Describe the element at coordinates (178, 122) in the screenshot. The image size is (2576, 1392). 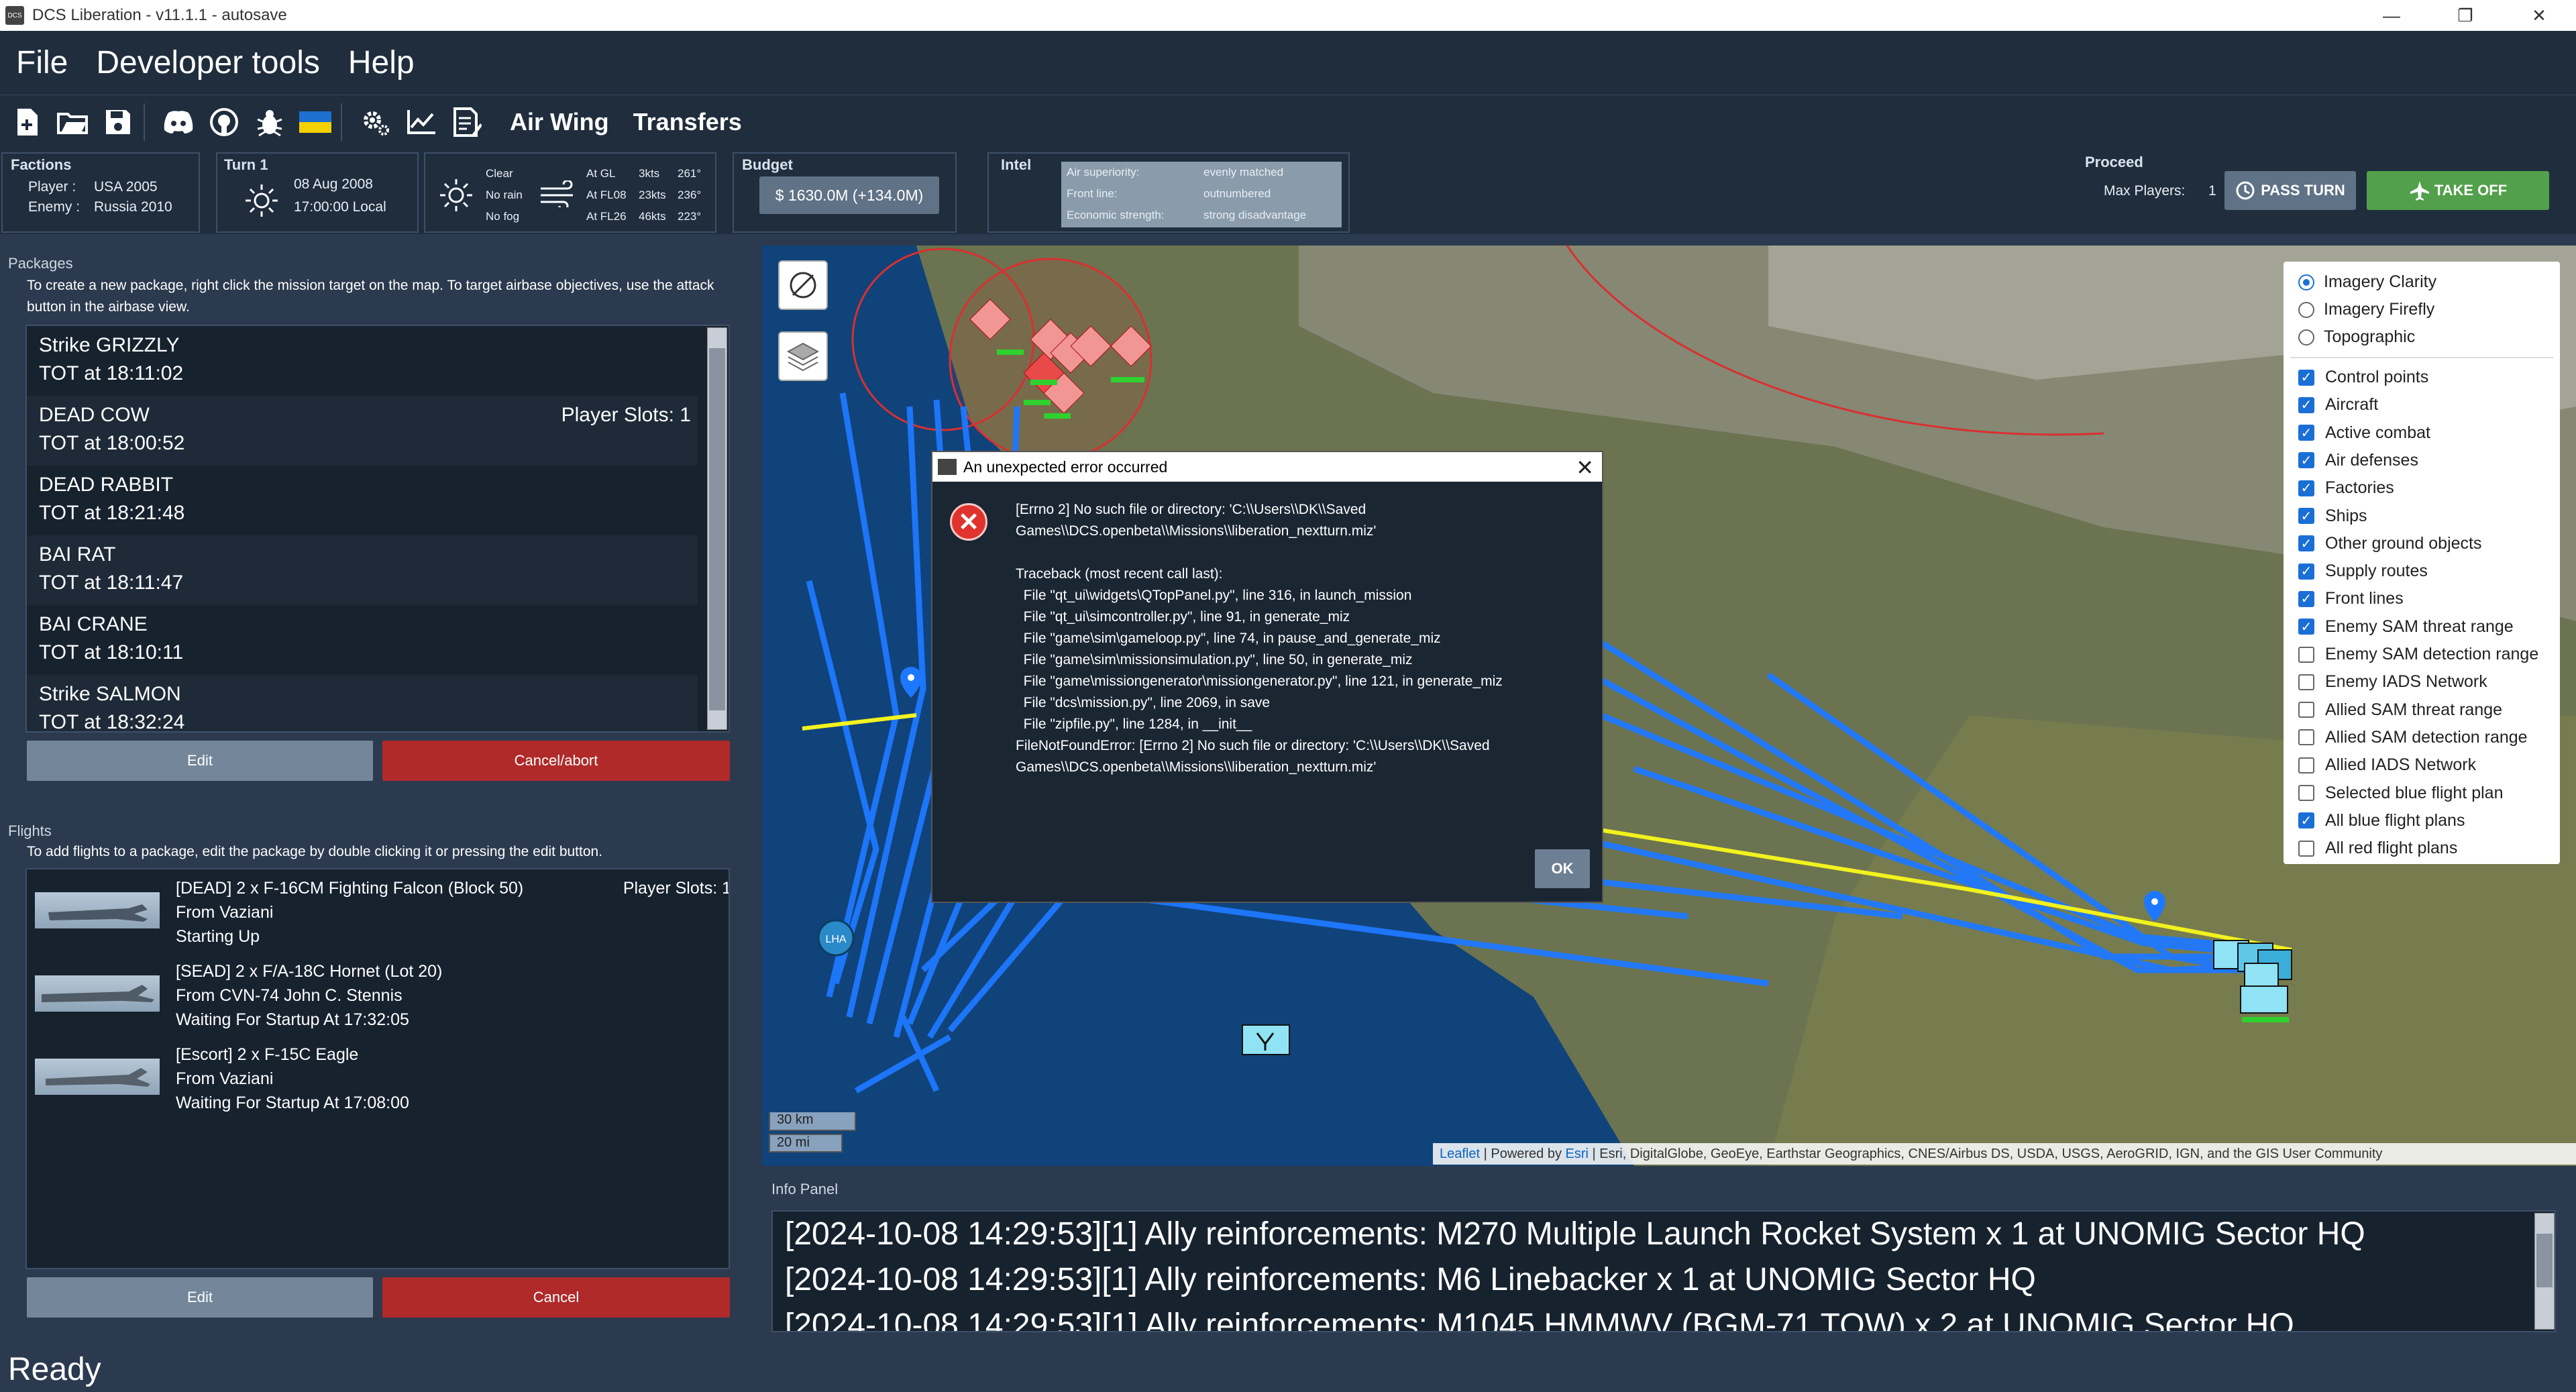
I see `discord-icon` at that location.